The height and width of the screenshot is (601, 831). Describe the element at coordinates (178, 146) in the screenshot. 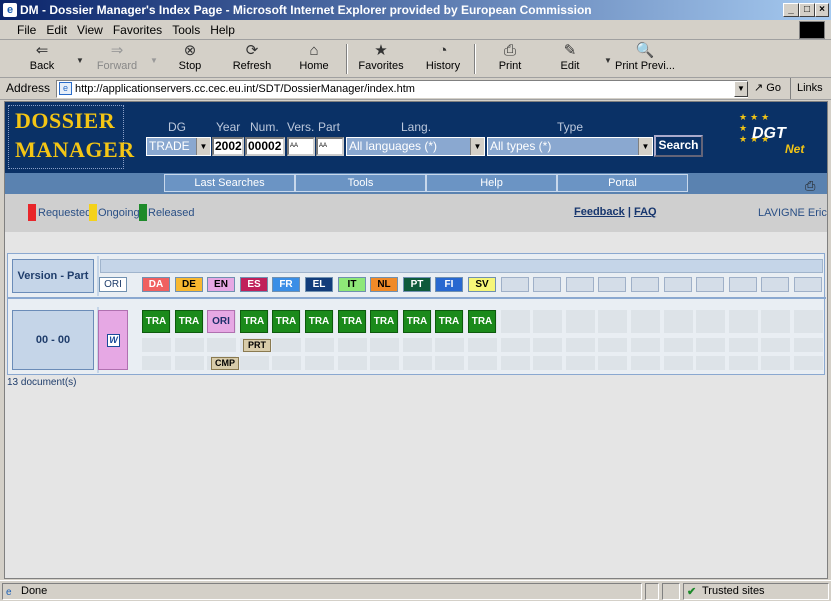

I see `dg-select: TRADE ▼` at that location.